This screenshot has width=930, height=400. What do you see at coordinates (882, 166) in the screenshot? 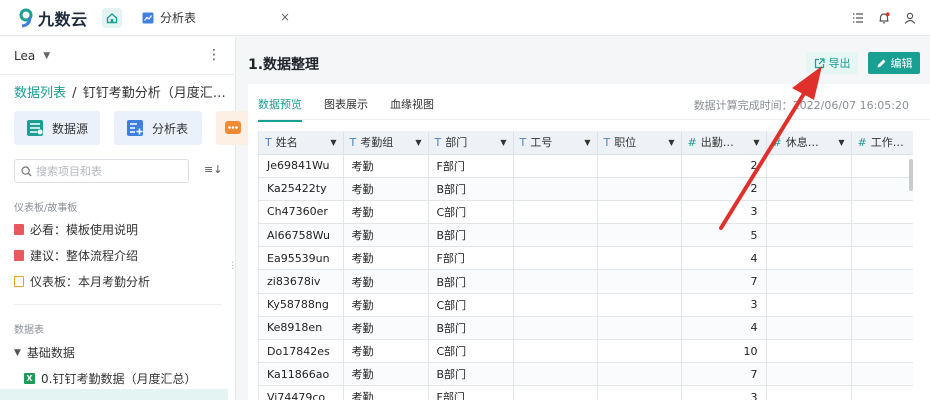
I see `table-cell: 1,(` at bounding box center [882, 166].